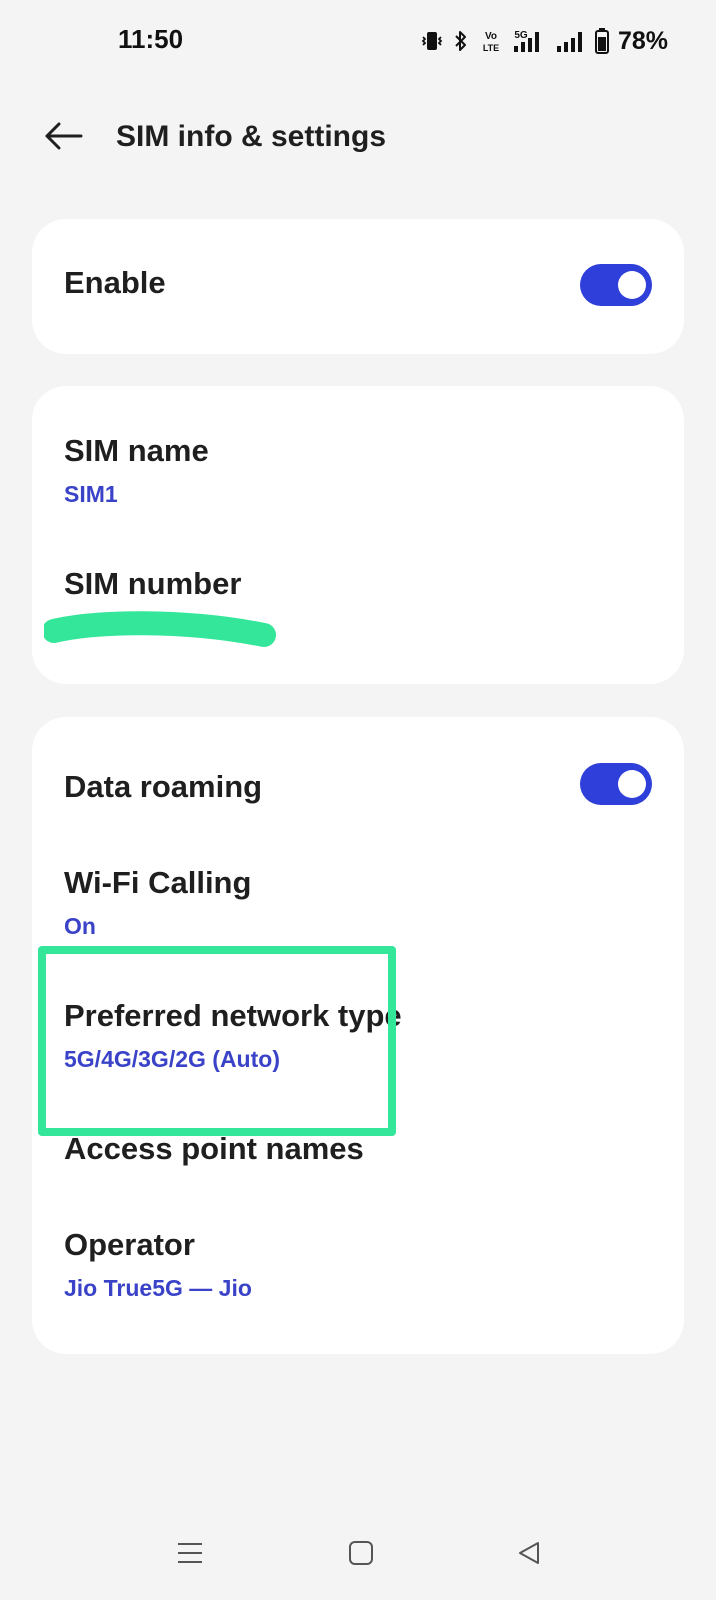 The image size is (716, 1600). Describe the element at coordinates (233, 1015) in the screenshot. I see `preferred-network-label: Preferred network type` at that location.